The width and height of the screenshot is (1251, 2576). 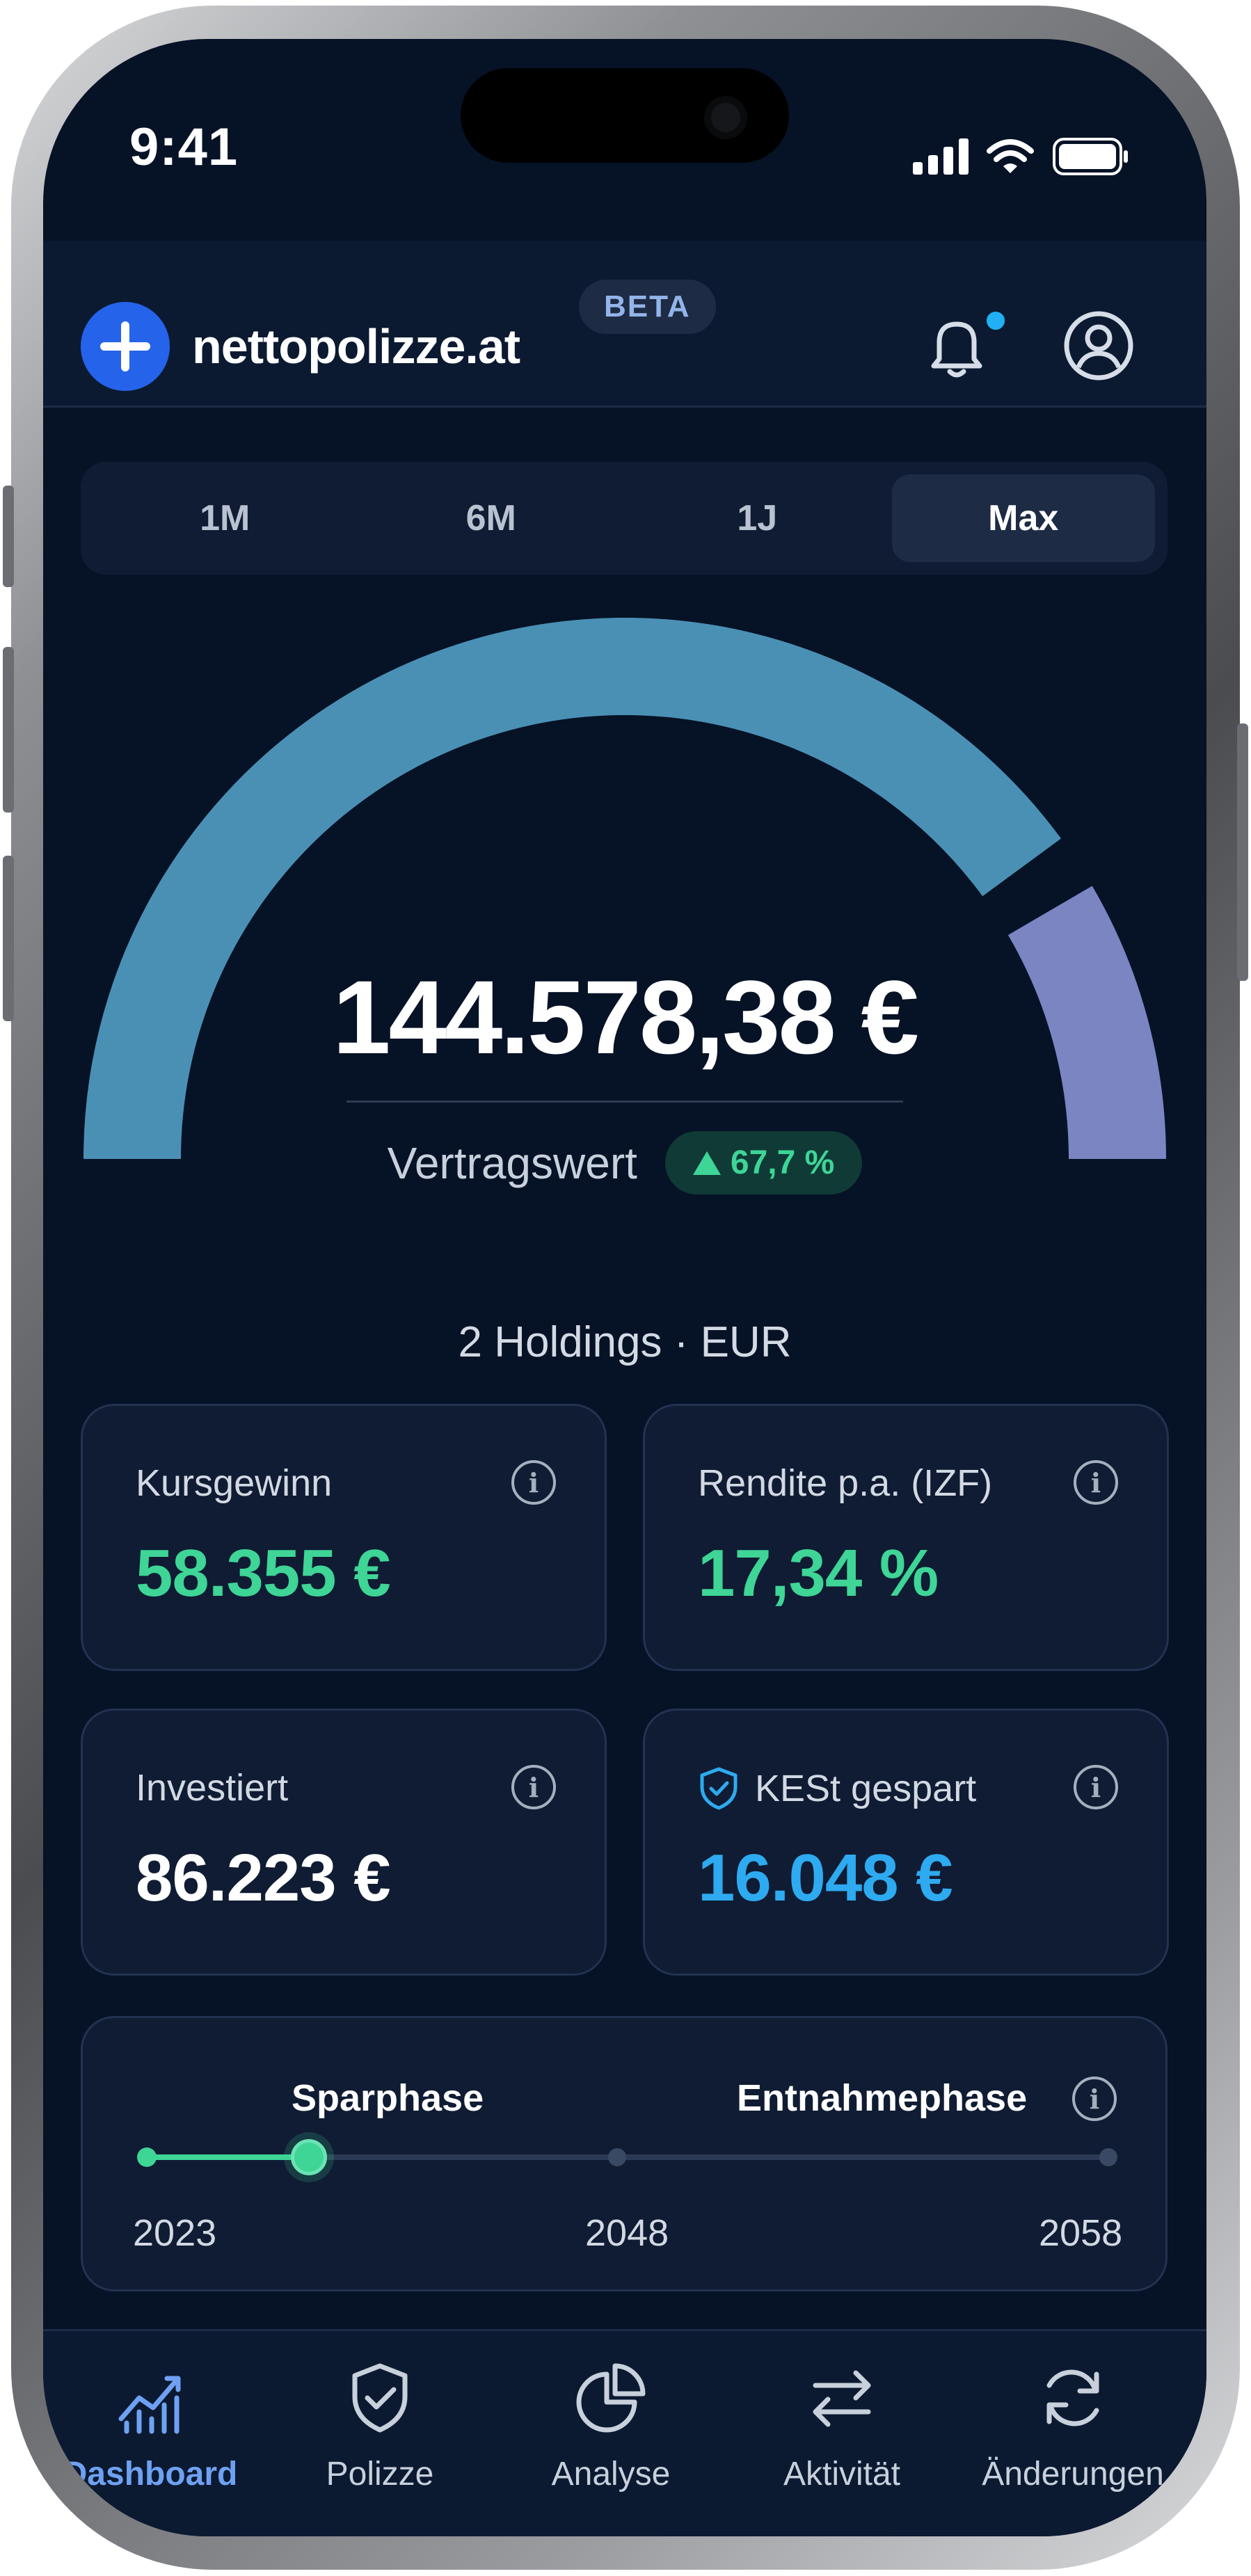 What do you see at coordinates (225, 518) in the screenshot?
I see `tab-1m: 1M` at bounding box center [225, 518].